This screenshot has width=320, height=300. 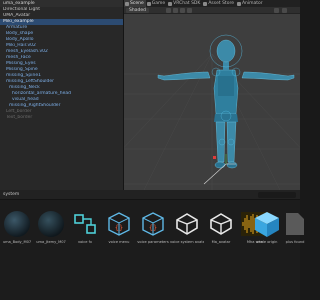 What do you see at coordinates (24, 87) in the screenshot?
I see `hierarchy-item-label: missing_Neck` at bounding box center [24, 87].